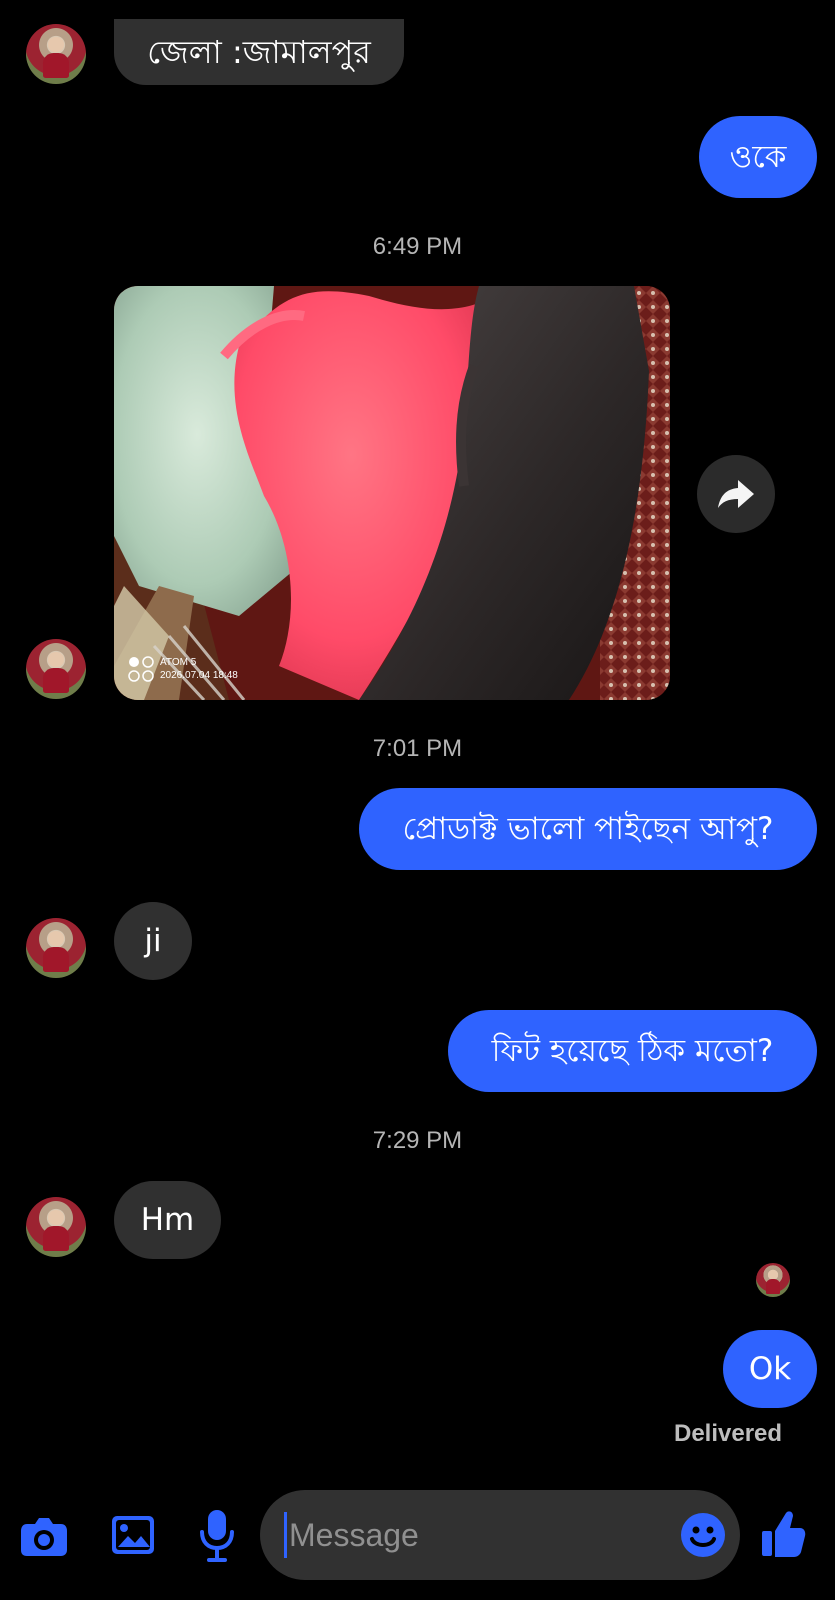  I want to click on message-text: জেলা :জামালপুর, so click(259, 52).